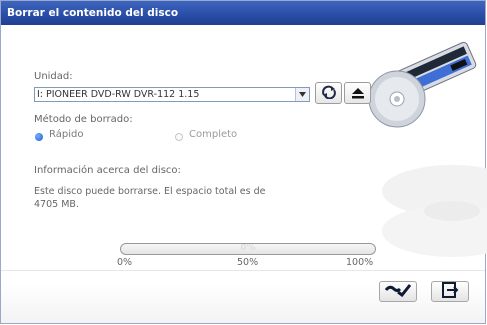 Image resolution: width=487 pixels, height=325 pixels. What do you see at coordinates (422, 84) in the screenshot?
I see `disc-drive-illustration` at bounding box center [422, 84].